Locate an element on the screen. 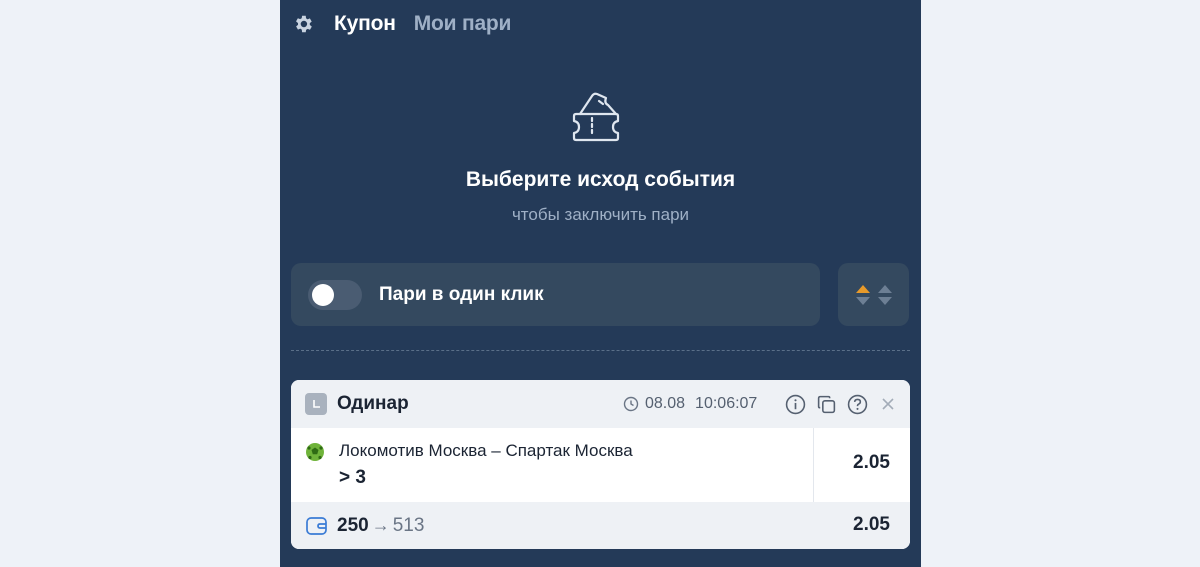 The width and height of the screenshot is (1200, 567). close-icon is located at coordinates (888, 404).